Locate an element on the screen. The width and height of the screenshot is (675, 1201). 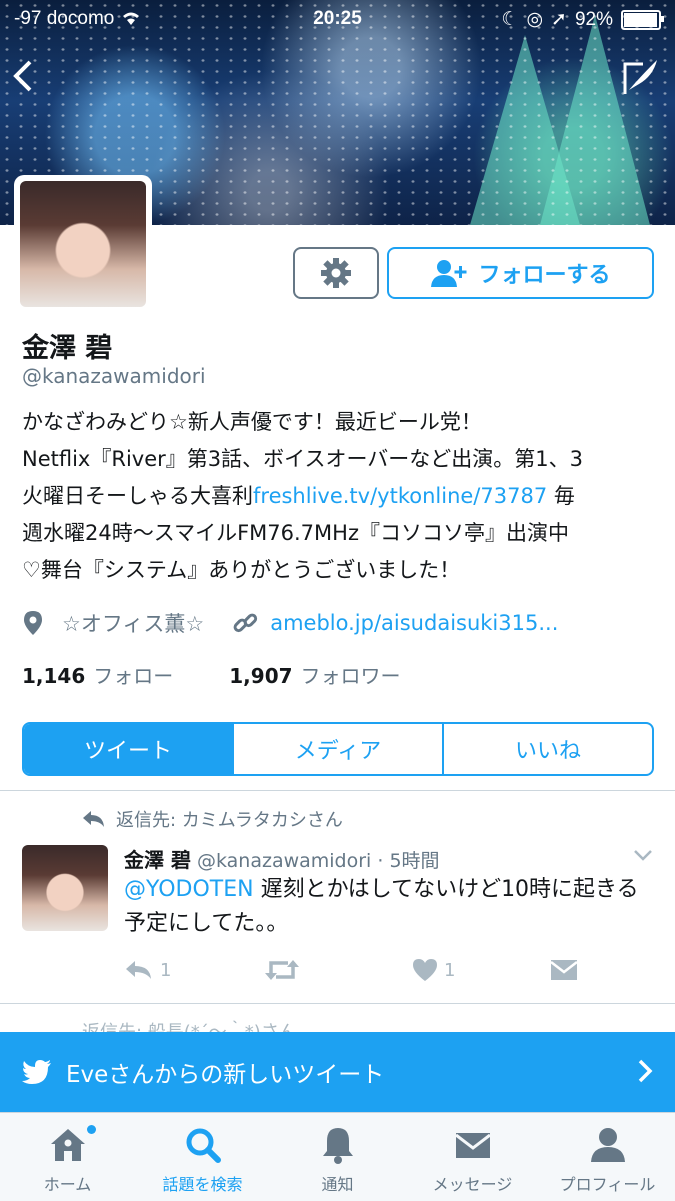
settings-button is located at coordinates (336, 273).